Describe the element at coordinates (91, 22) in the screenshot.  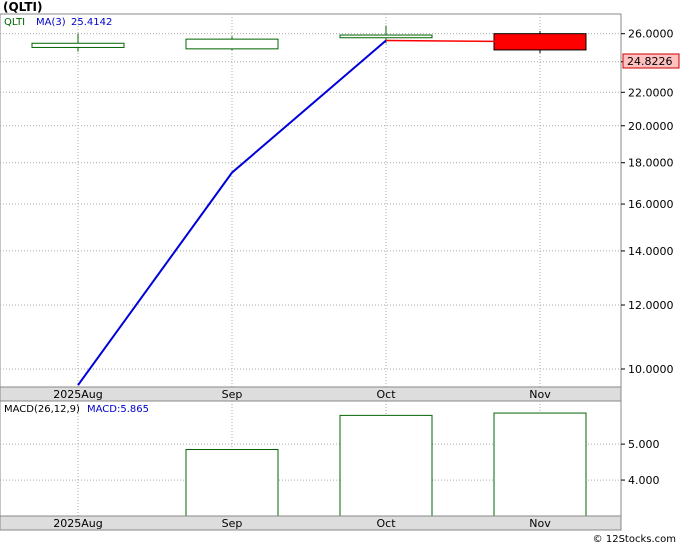
I see `legend-ma-value: 25.4142` at that location.